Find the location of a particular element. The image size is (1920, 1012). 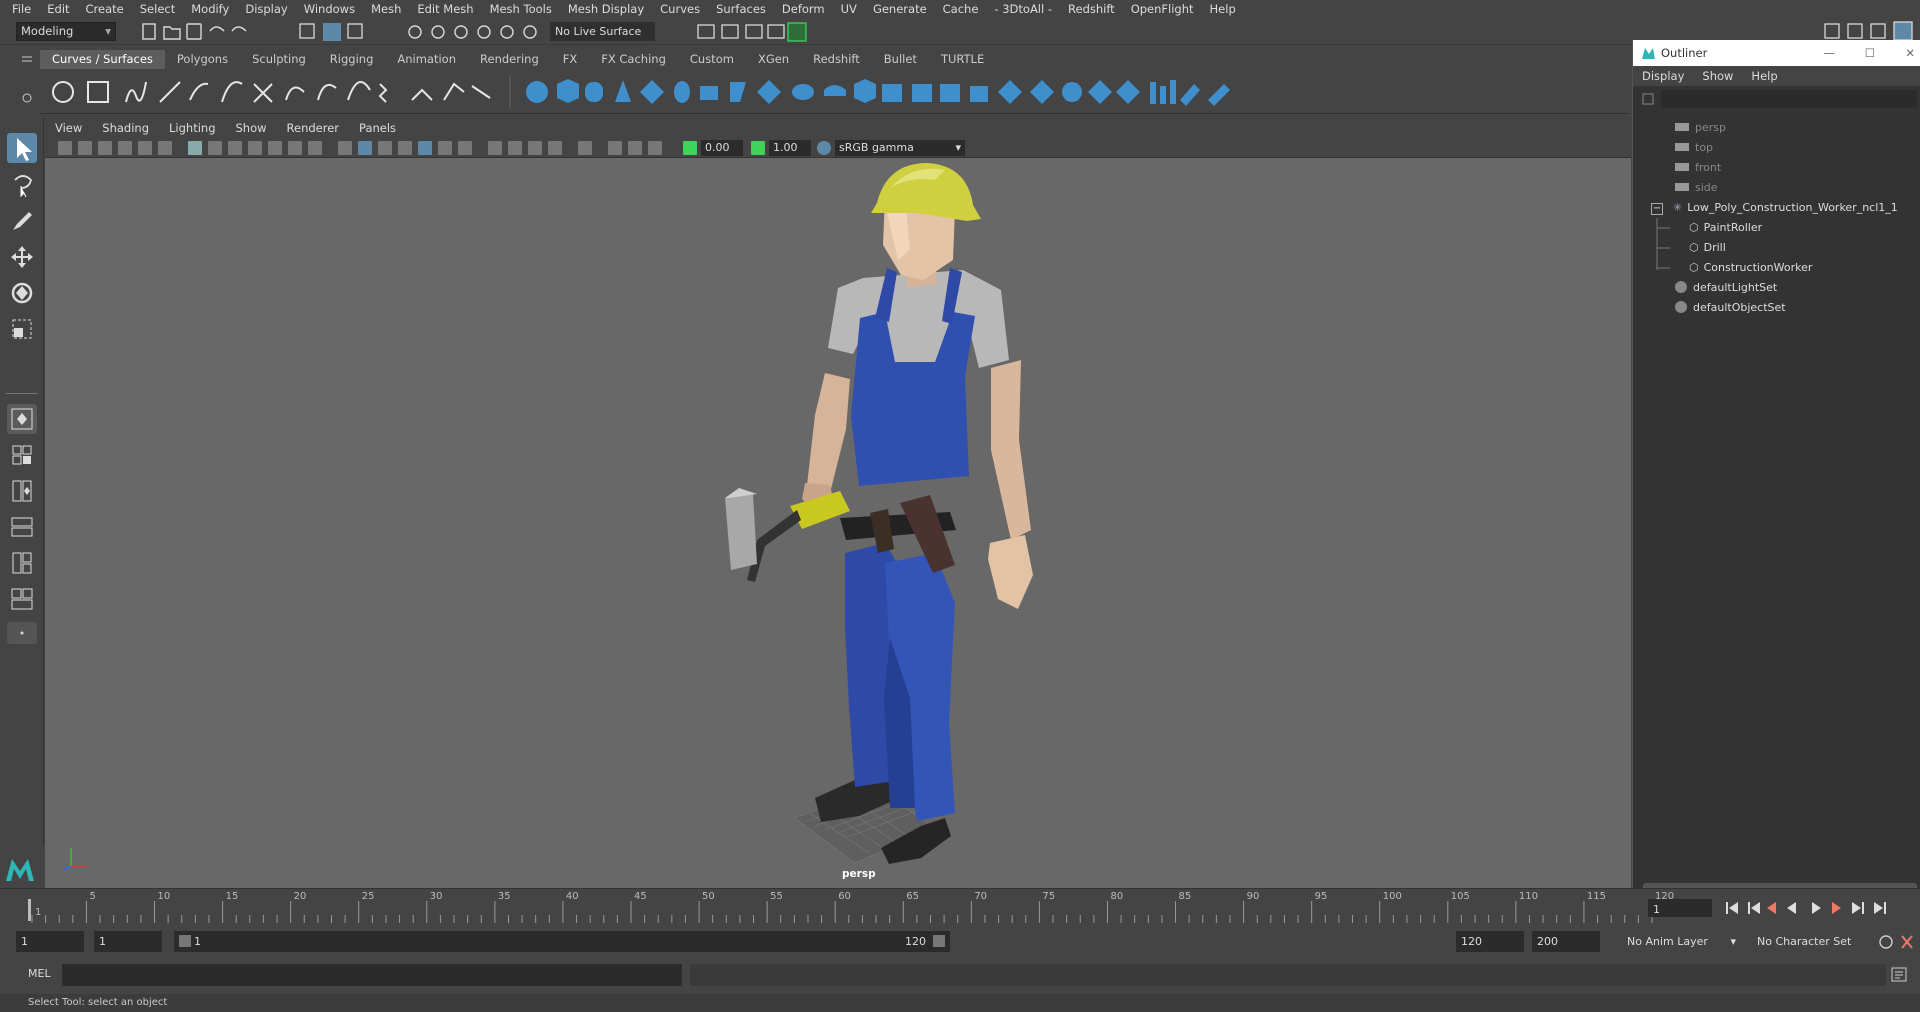

outliner-search-input is located at coordinates (1789, 99).